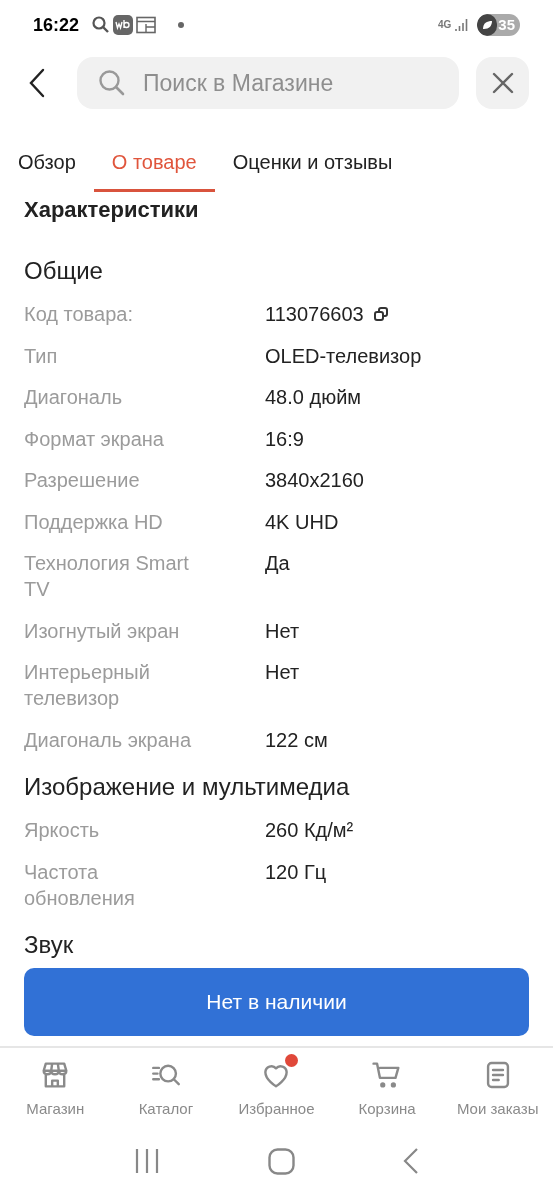 This screenshot has width=553, height=1200. Describe the element at coordinates (49, 944) in the screenshot. I see `group-heading: Звук` at that location.